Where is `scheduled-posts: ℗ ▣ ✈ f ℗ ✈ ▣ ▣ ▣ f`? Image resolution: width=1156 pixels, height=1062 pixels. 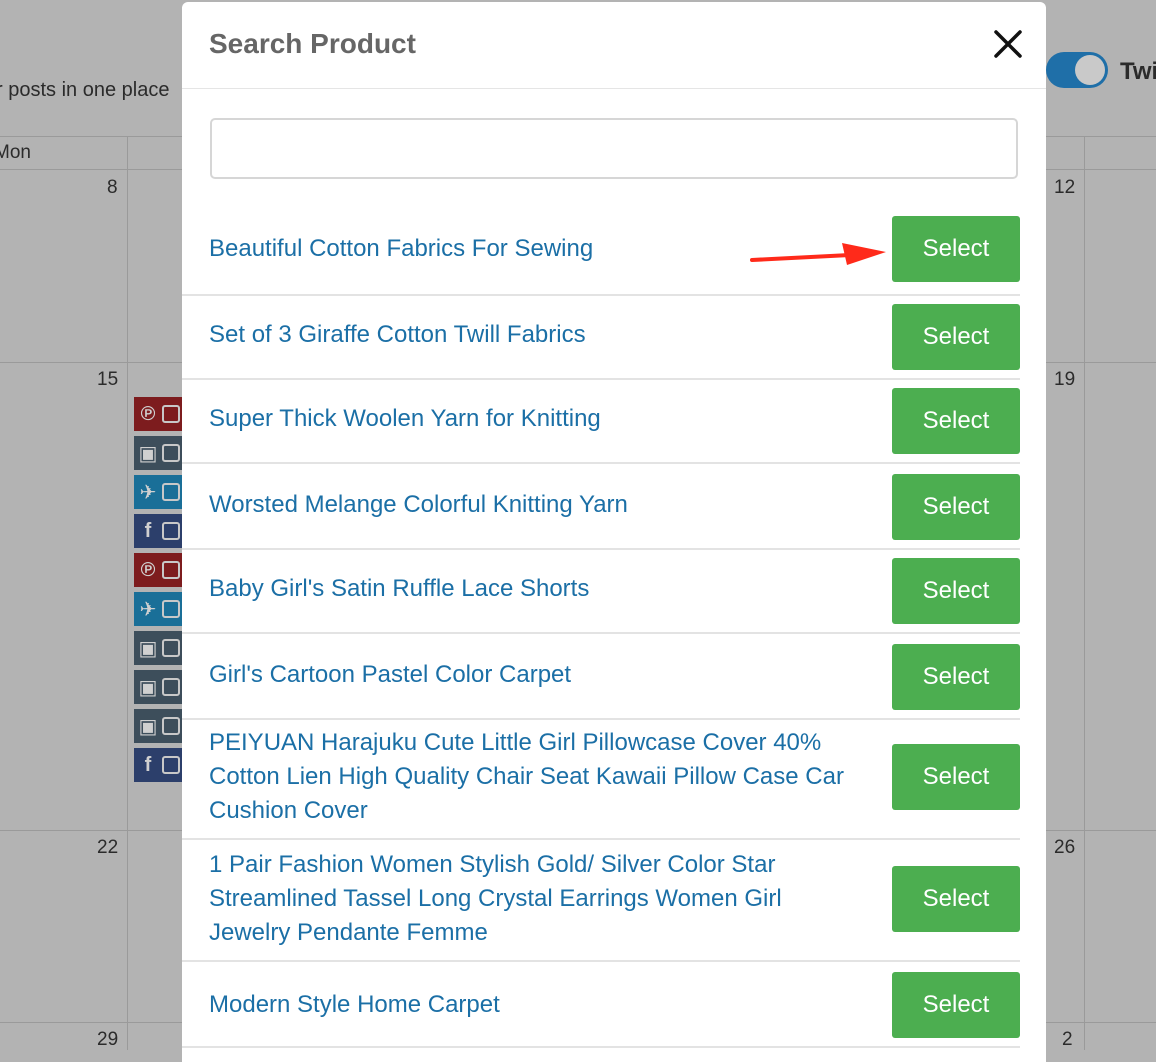
scheduled-posts: ℗ ▣ ✈ f ℗ ✈ ▣ ▣ ▣ f is located at coordinates (158, 592).